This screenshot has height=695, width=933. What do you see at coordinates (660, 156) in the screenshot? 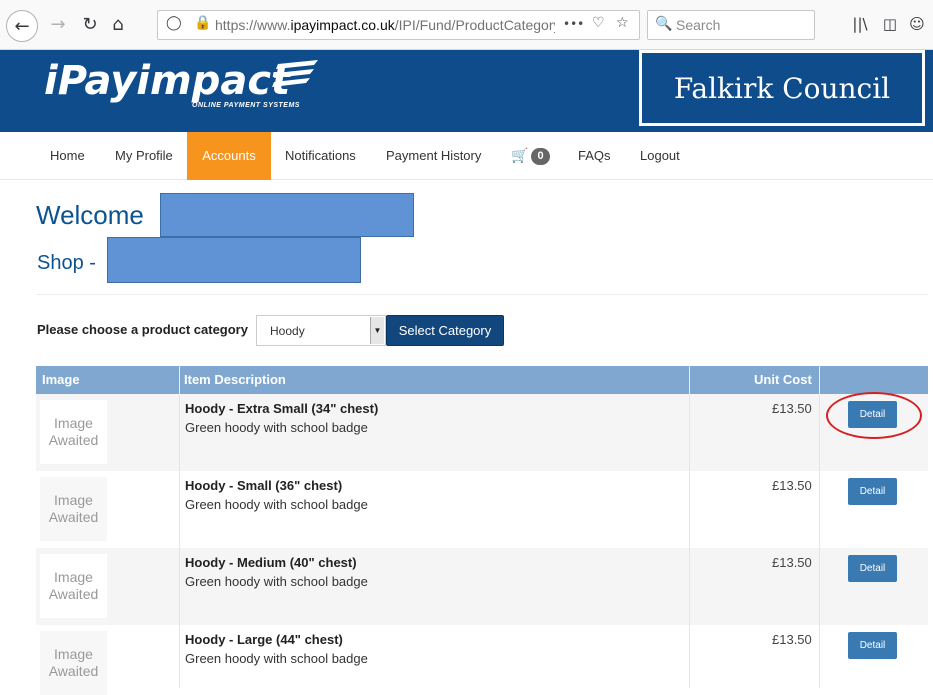
I see `nav-logout: Logout` at bounding box center [660, 156].